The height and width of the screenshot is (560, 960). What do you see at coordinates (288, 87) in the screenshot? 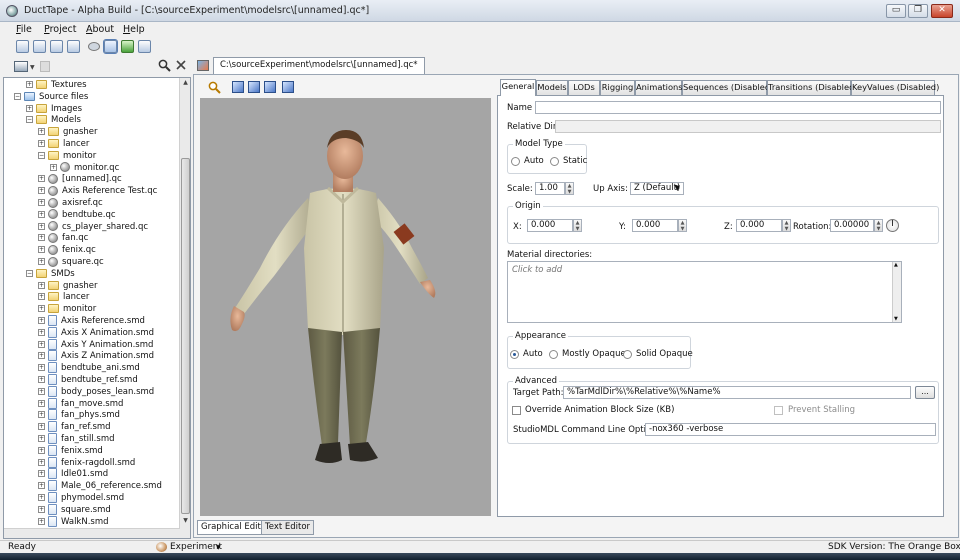
I see `view-perspective-icon` at bounding box center [288, 87].